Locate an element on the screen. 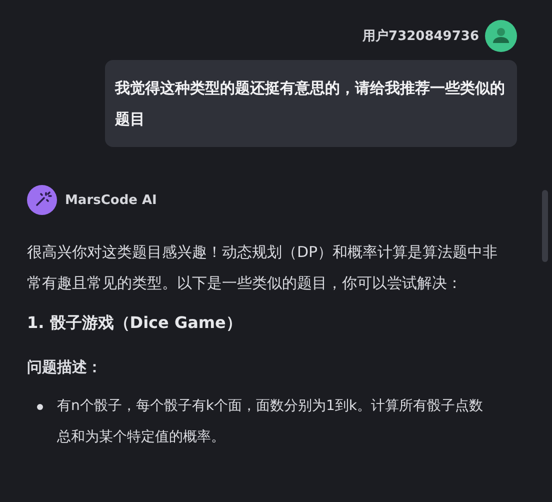  ai-avatar-icon is located at coordinates (42, 200).